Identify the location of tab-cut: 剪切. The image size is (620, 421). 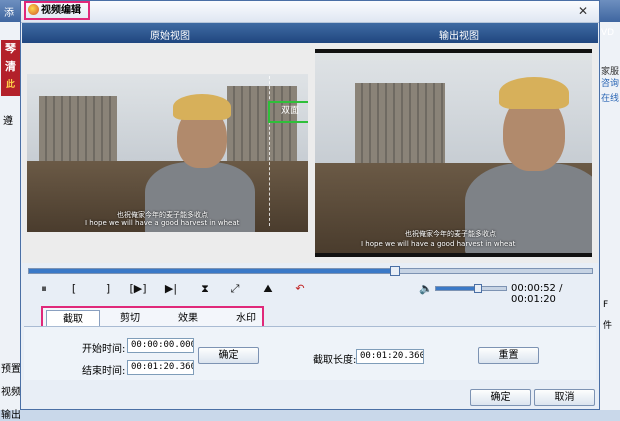
(130, 318).